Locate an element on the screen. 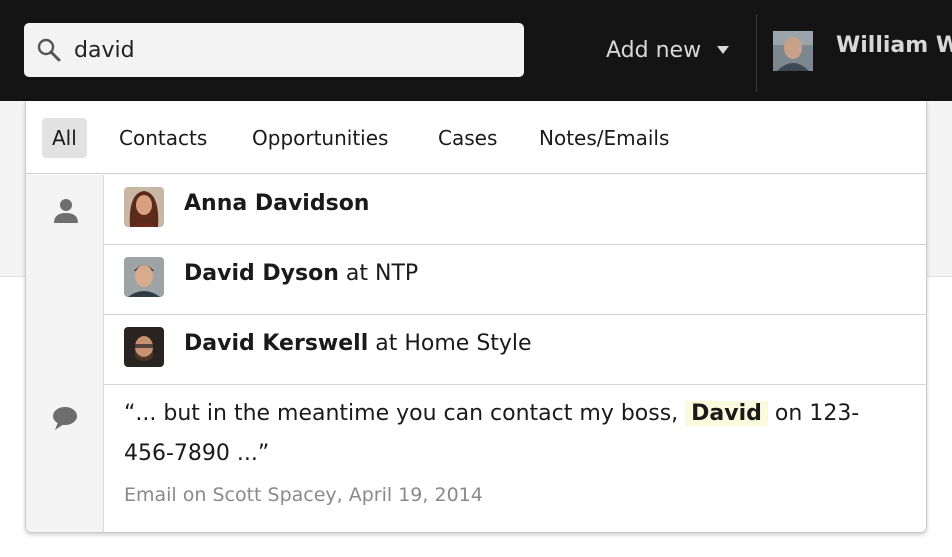  contact-name: David Dyson is located at coordinates (261, 273).